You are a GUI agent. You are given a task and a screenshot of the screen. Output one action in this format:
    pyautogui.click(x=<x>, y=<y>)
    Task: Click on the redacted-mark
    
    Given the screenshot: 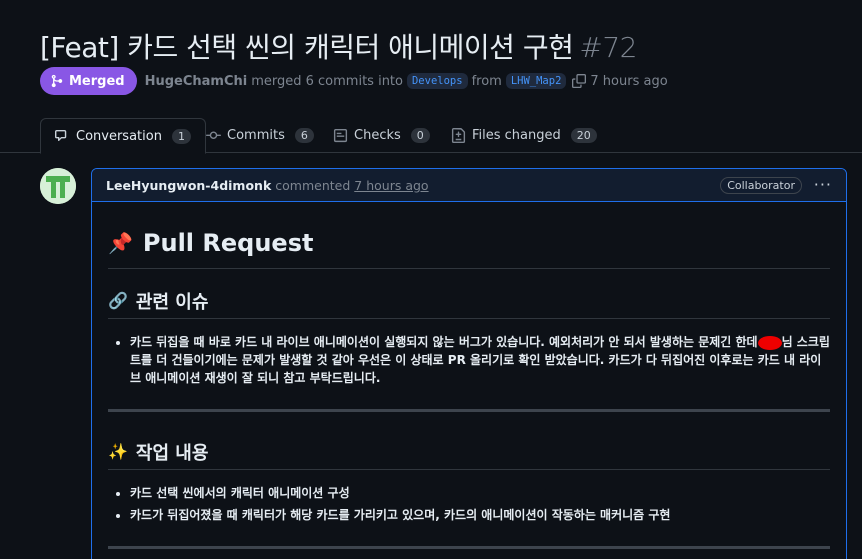 What is the action you would take?
    pyautogui.click(x=769, y=342)
    